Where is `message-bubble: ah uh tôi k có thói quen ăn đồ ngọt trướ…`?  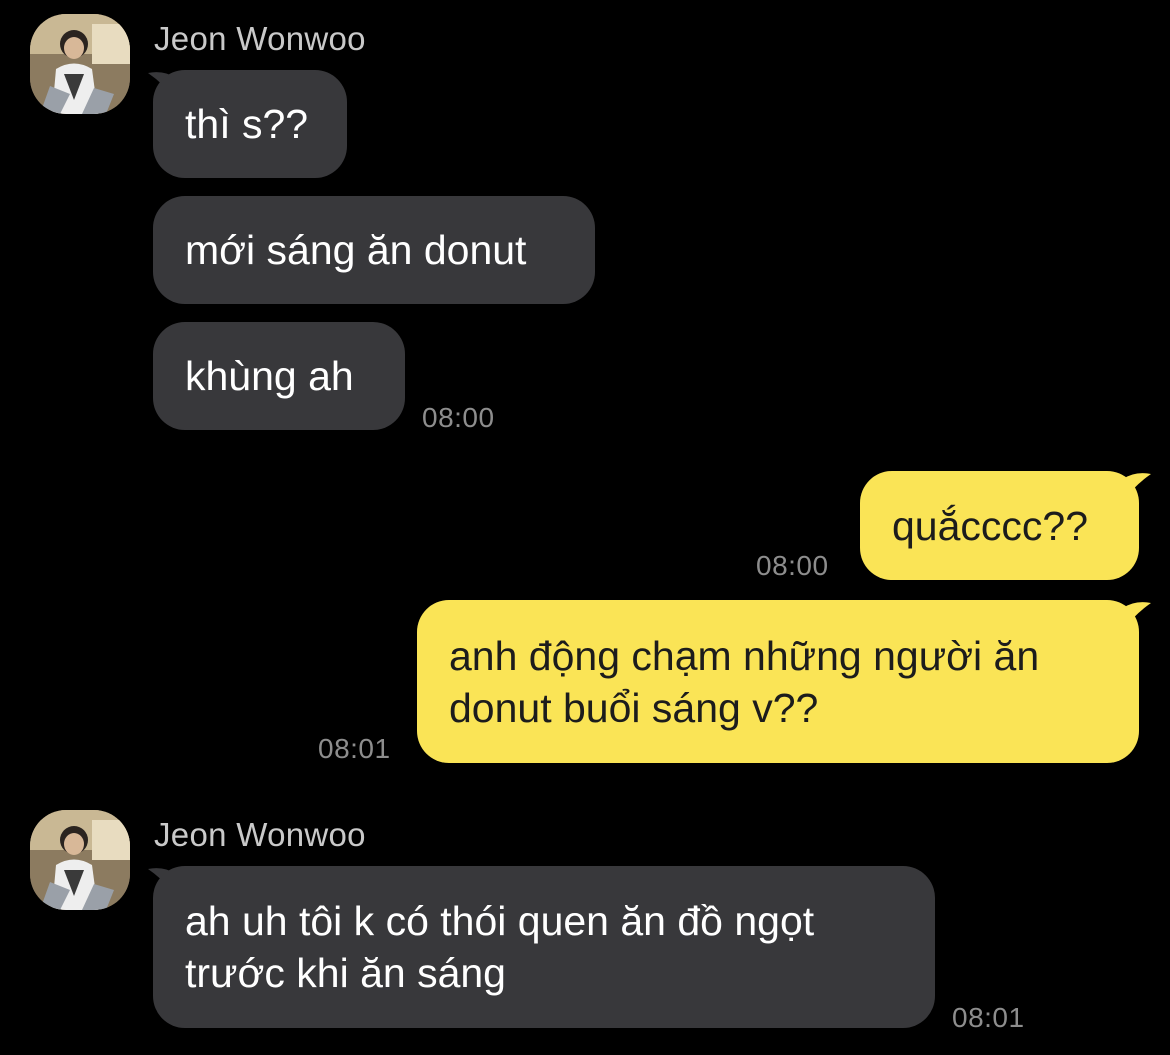
message-bubble: ah uh tôi k có thói quen ăn đồ ngọt trướ… is located at coordinates (544, 947).